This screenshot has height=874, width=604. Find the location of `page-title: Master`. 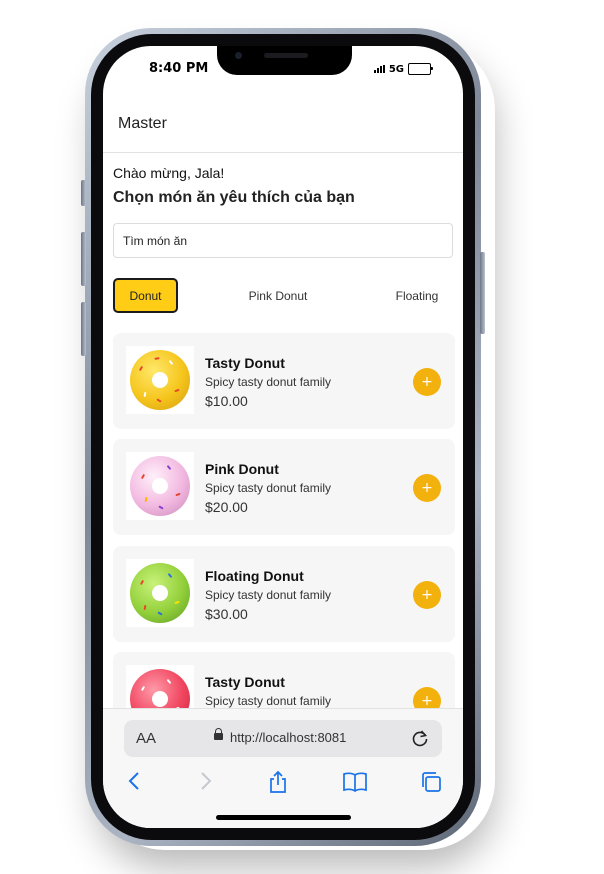

page-title: Master is located at coordinates (142, 123).